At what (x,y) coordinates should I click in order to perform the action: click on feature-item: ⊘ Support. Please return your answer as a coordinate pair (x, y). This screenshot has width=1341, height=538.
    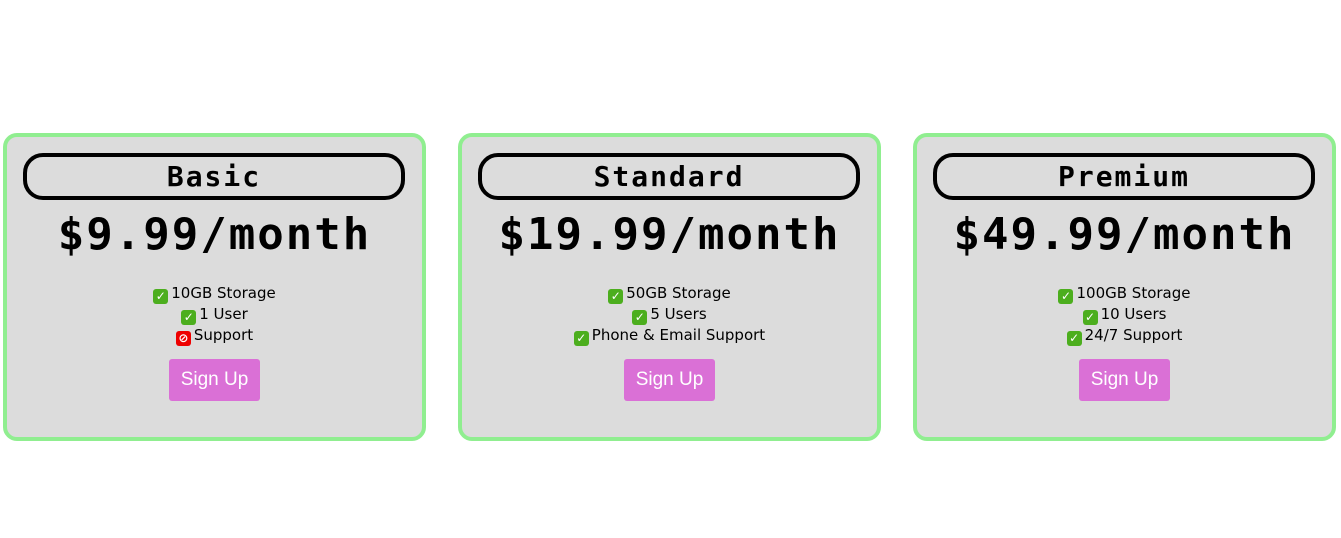
    Looking at the image, I should click on (214, 335).